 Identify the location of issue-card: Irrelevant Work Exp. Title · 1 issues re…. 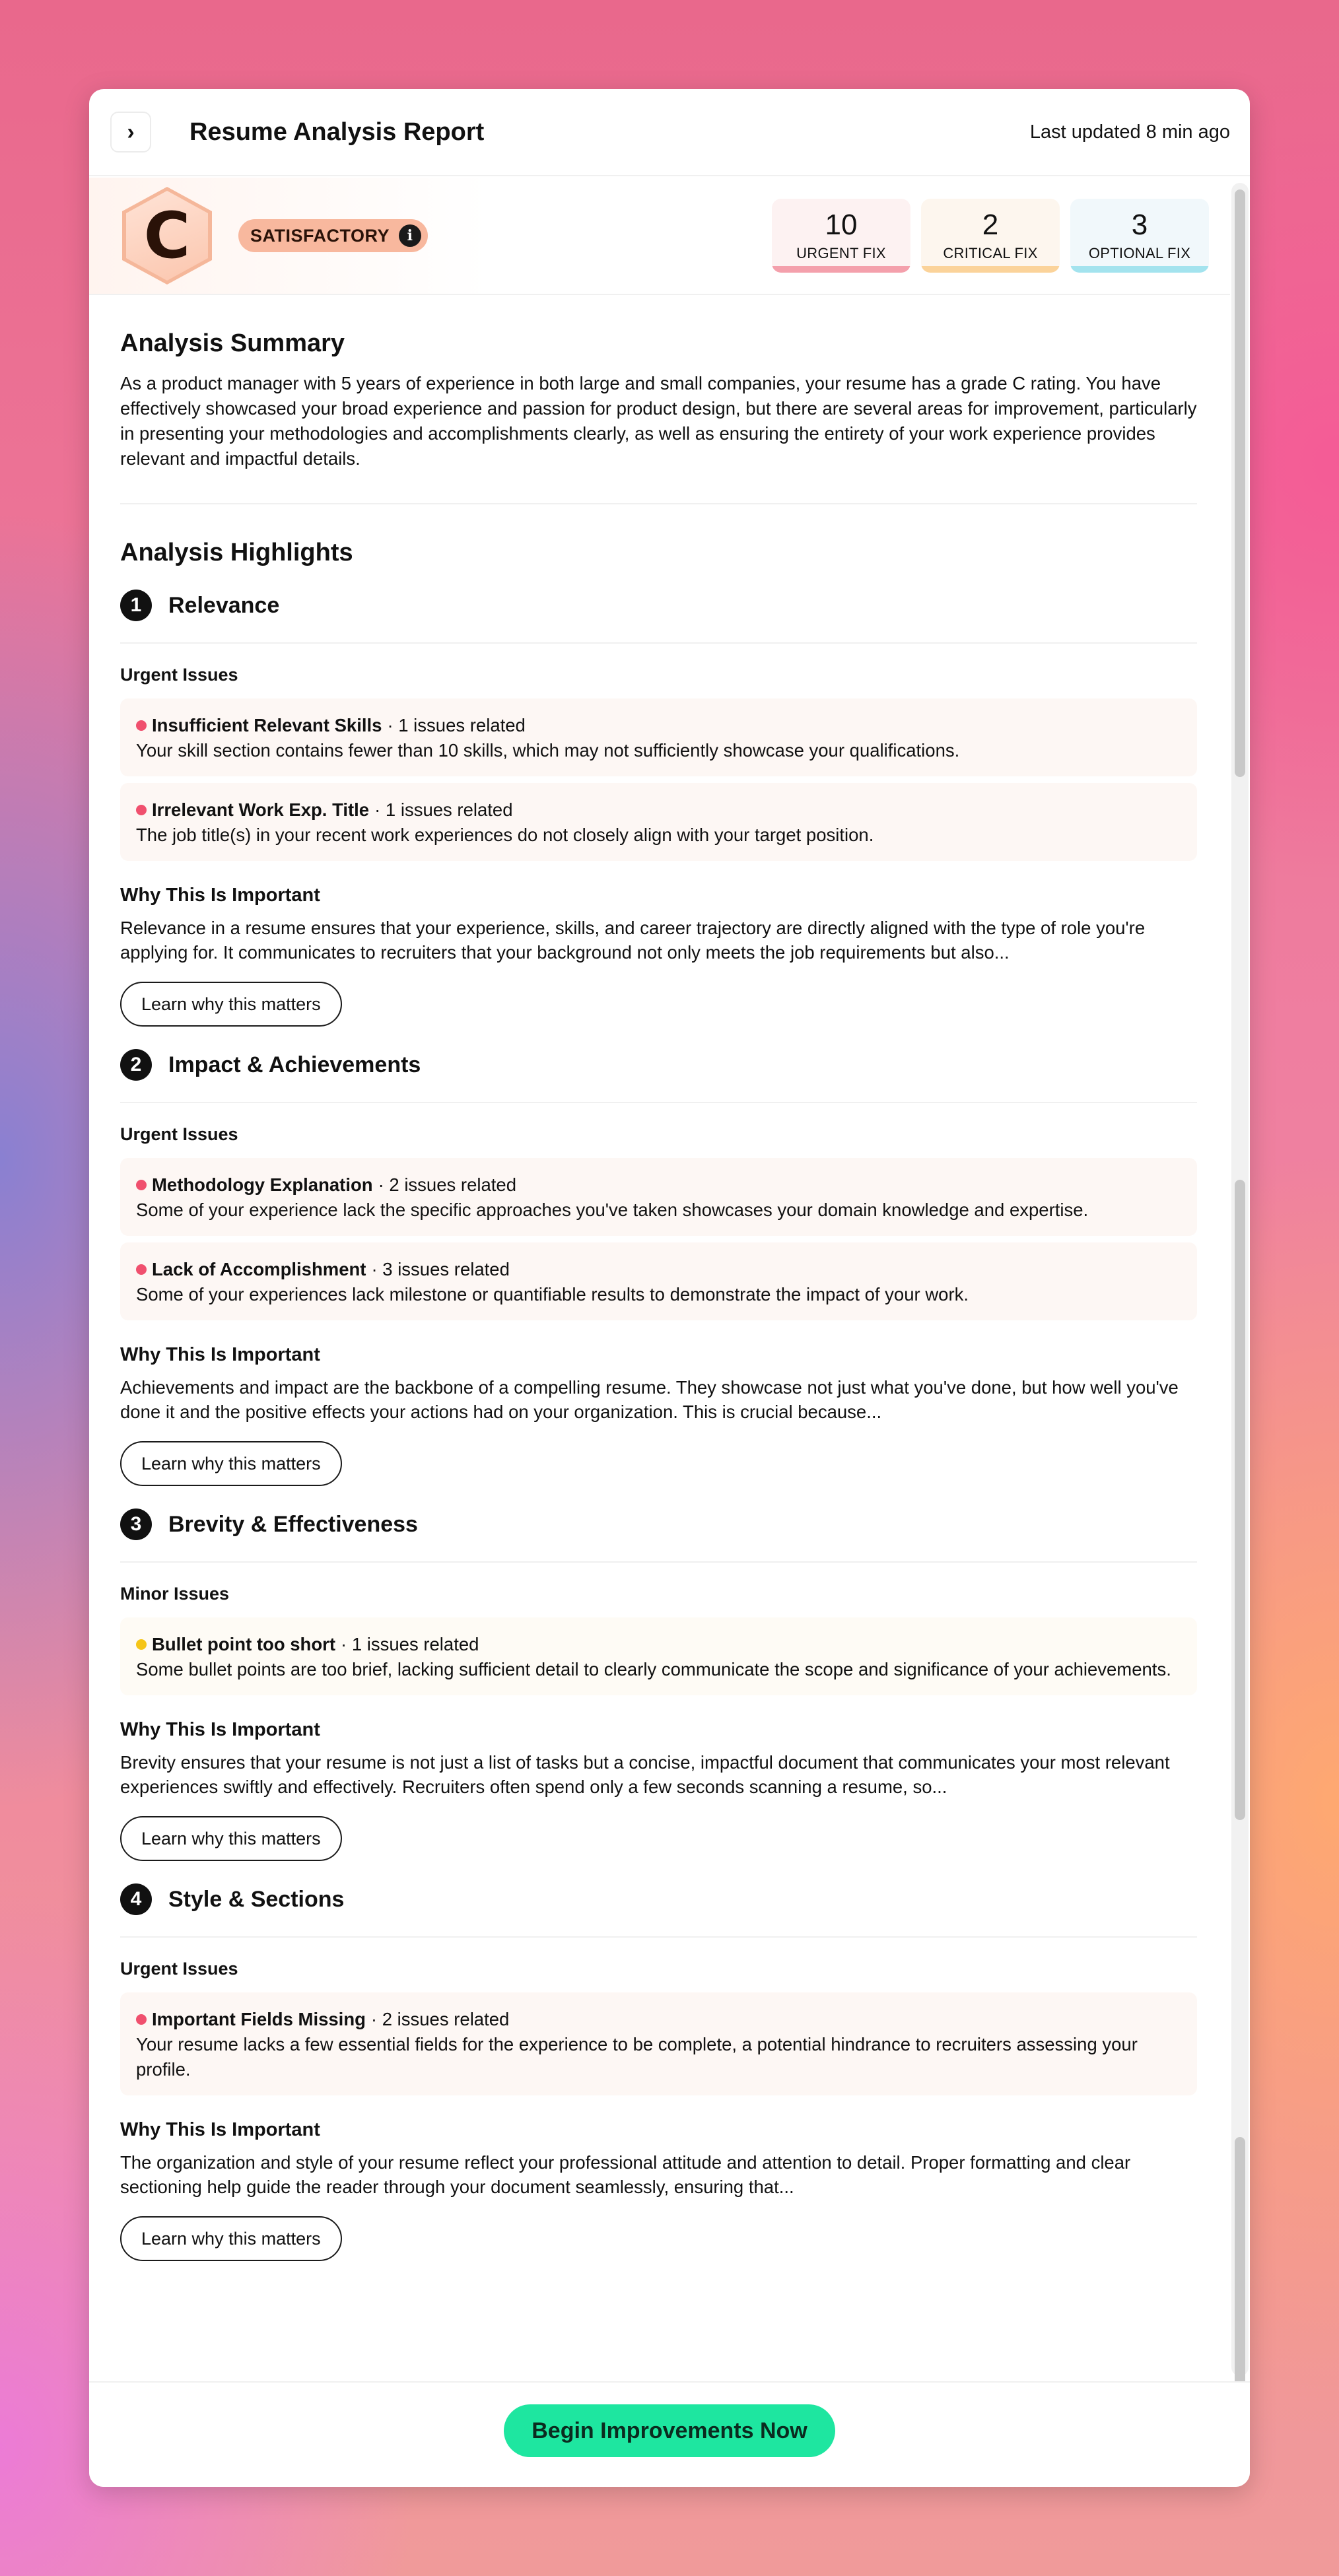
(658, 822).